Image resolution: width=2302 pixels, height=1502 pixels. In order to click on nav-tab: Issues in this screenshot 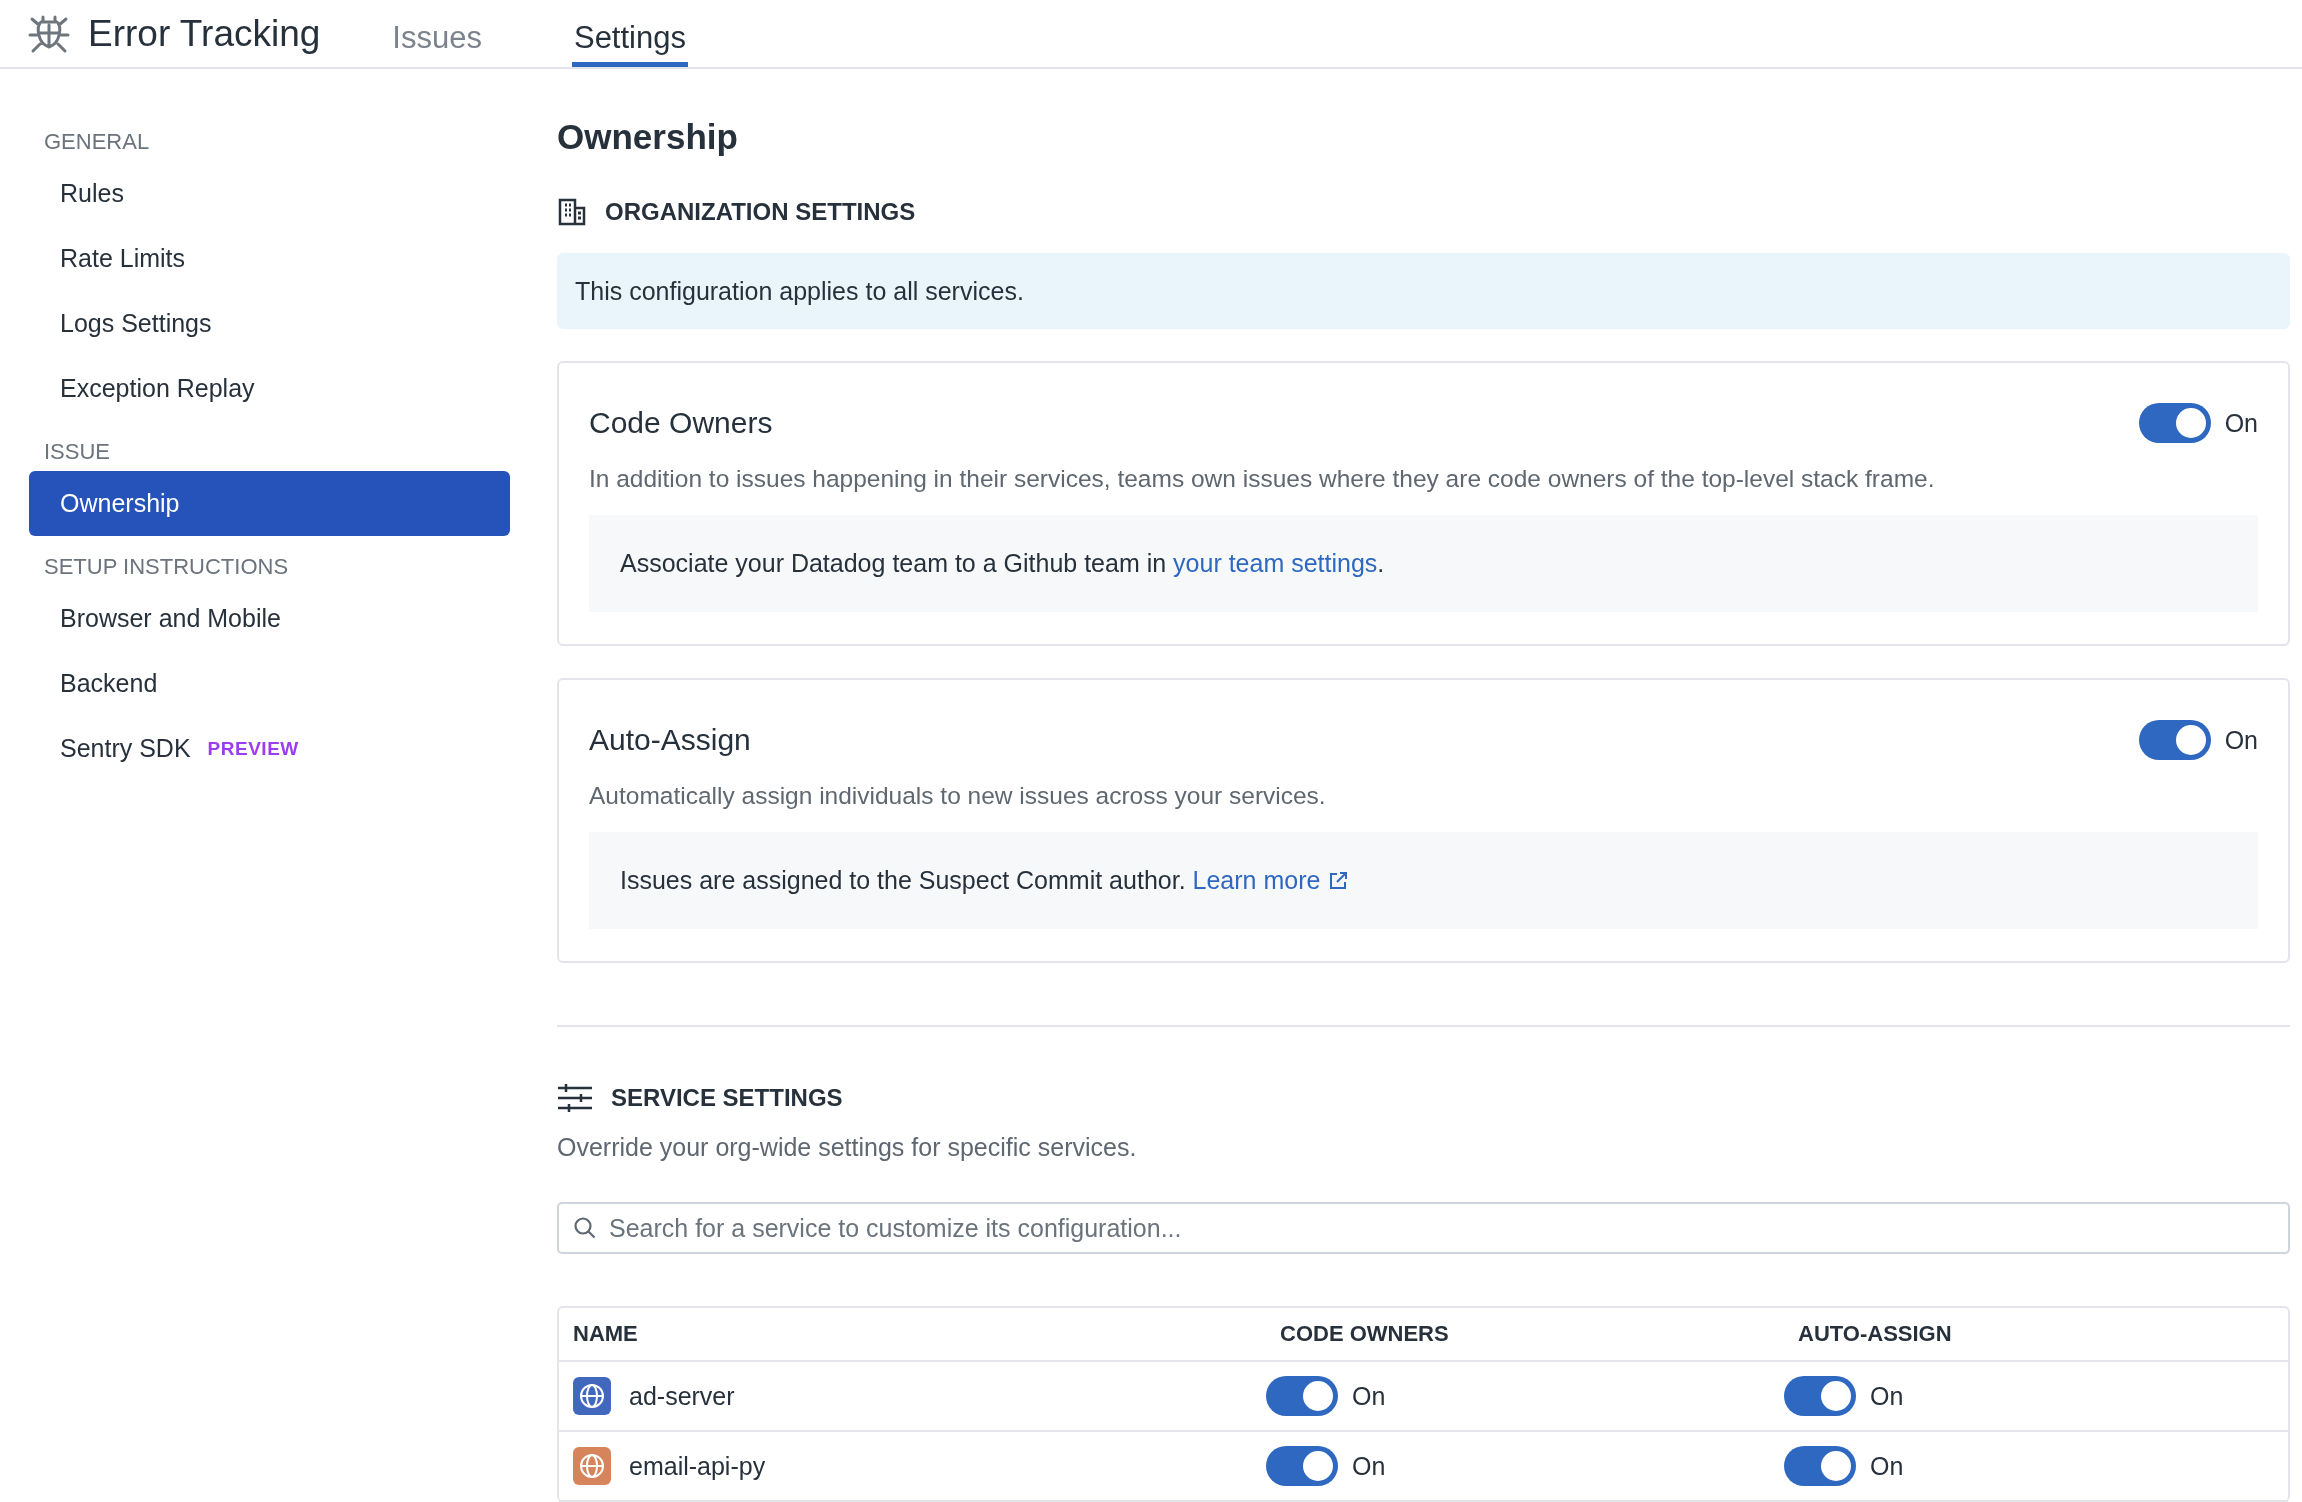, I will do `click(437, 33)`.